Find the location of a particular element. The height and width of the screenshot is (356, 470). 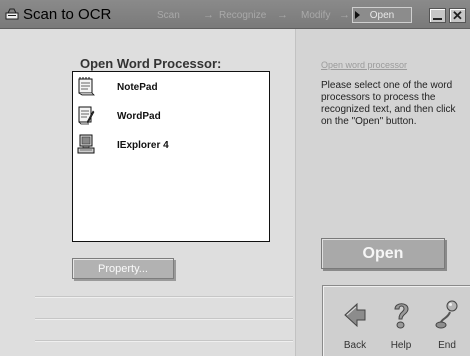

help-topic-link: Open word processor is located at coordinates (364, 65).